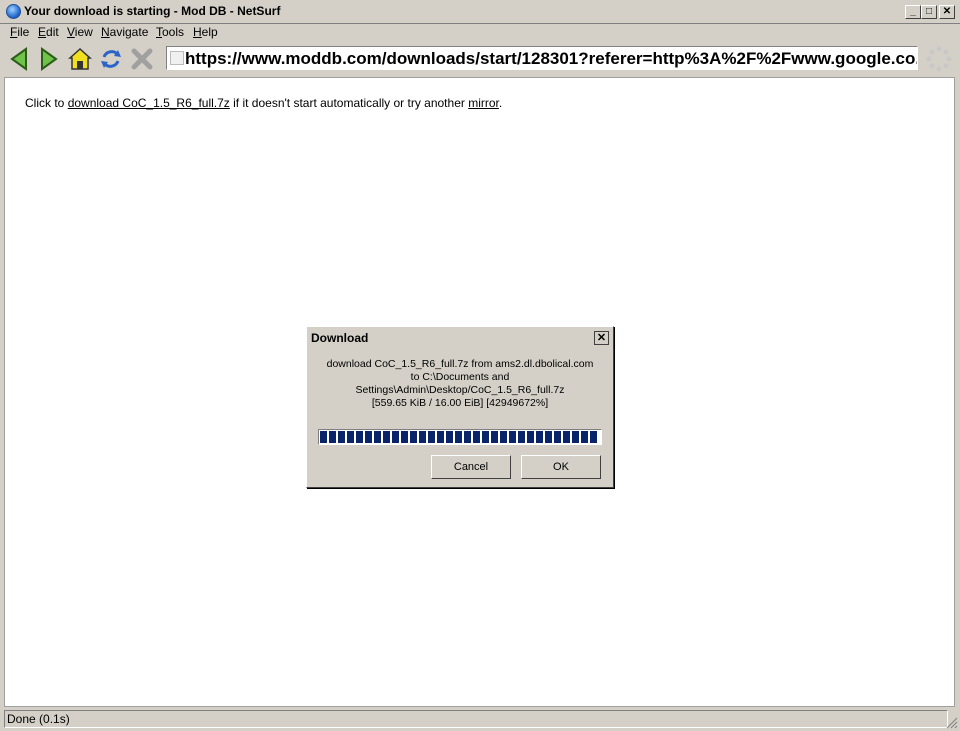 The height and width of the screenshot is (731, 960). I want to click on close-window-button: ✕, so click(947, 12).